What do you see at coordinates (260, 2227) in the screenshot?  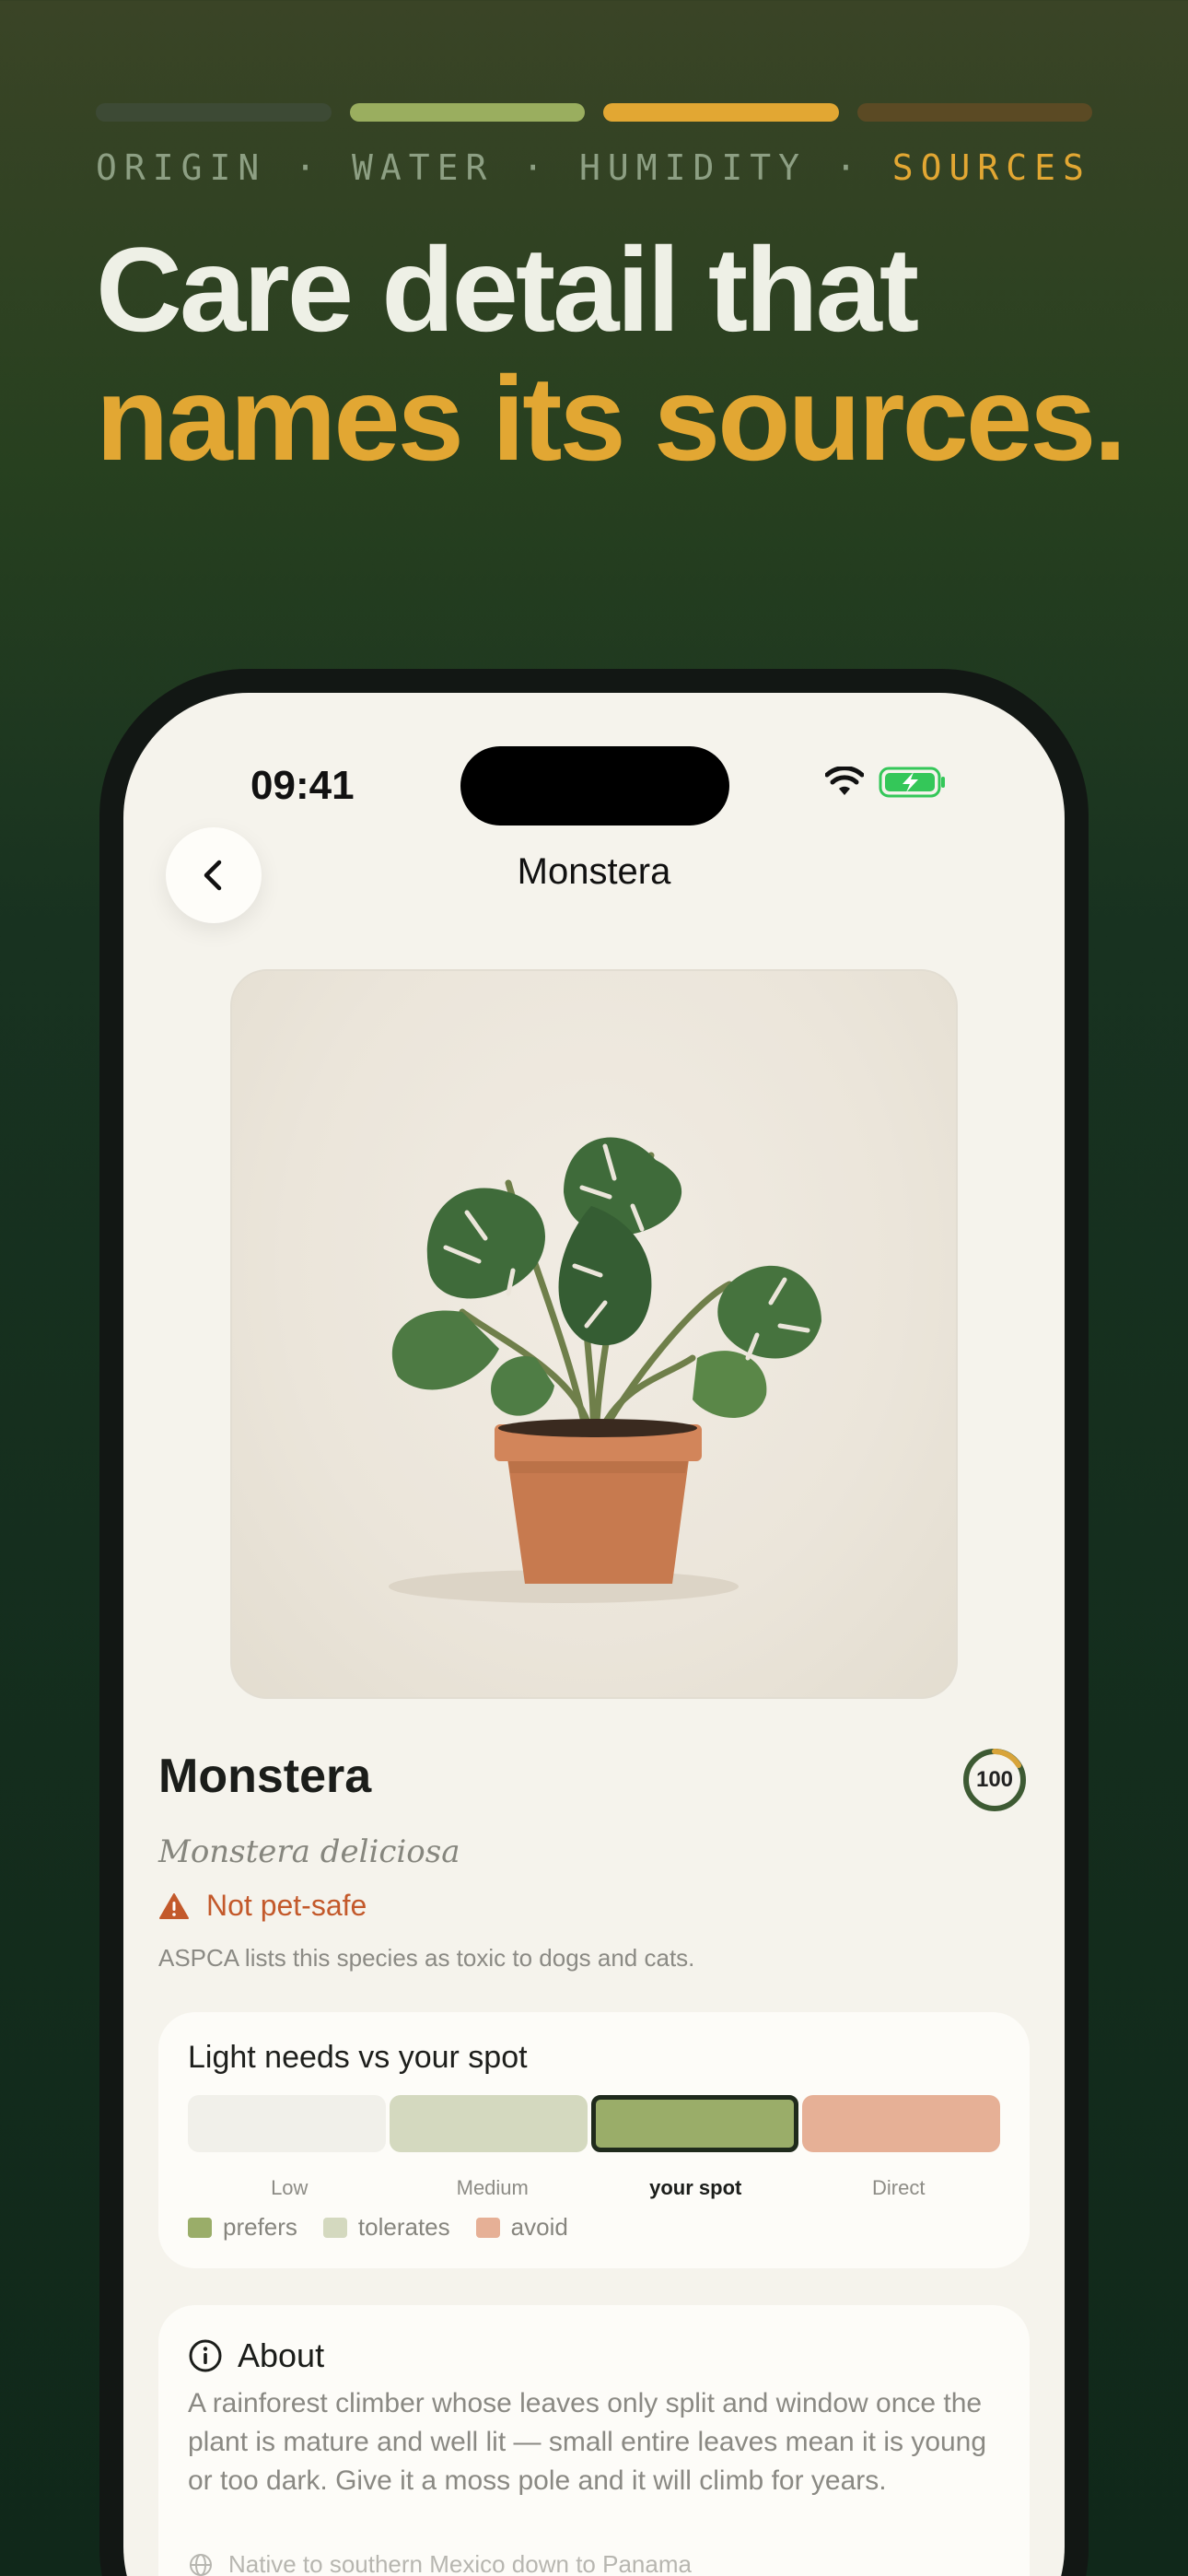 I see `legend-label-prefers: prefers` at bounding box center [260, 2227].